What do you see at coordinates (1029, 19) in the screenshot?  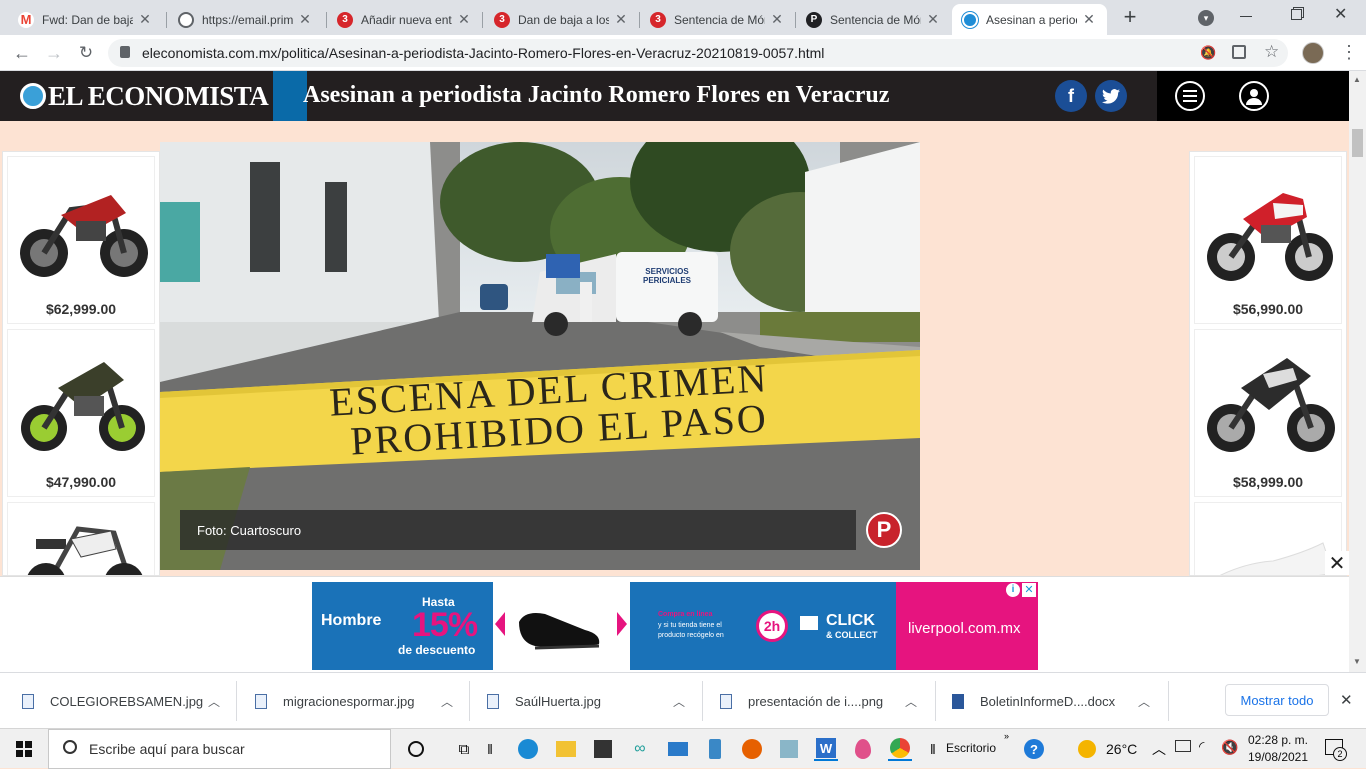 I see `tab-asesinan: Asesinan a period ✕` at bounding box center [1029, 19].